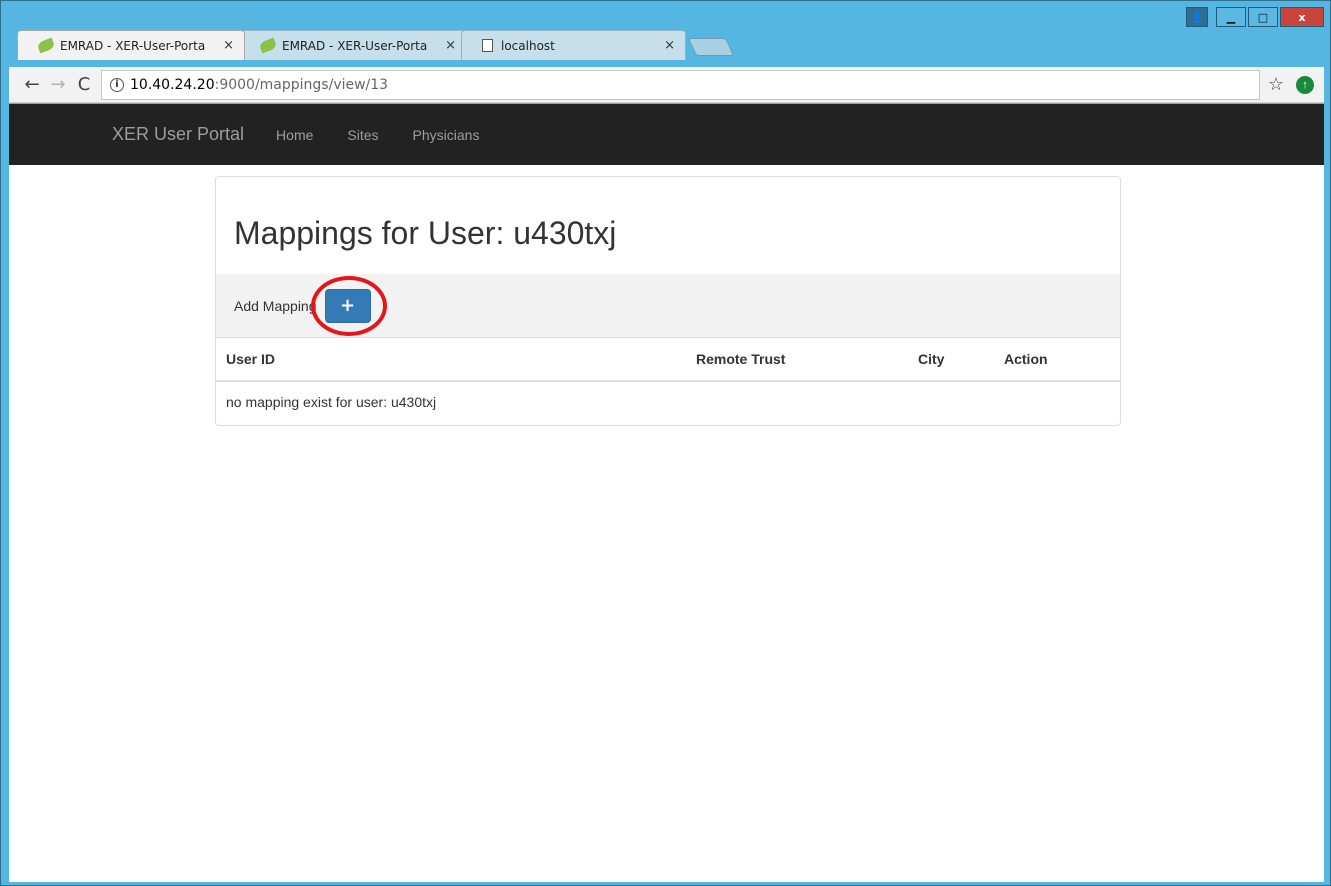 The height and width of the screenshot is (886, 1331). I want to click on bookmark-star-icon: ☆, so click(1276, 84).